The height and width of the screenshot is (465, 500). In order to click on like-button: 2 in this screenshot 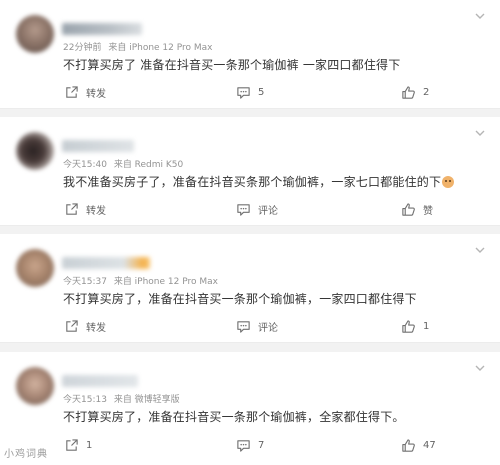, I will do `click(415, 92)`.